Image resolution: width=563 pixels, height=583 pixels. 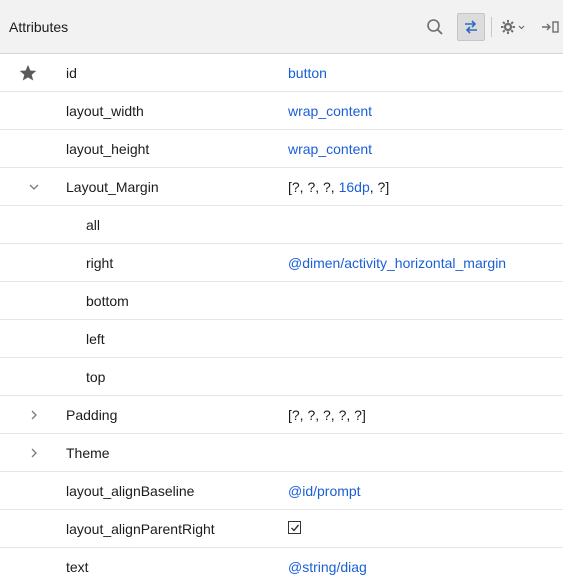 I want to click on attribute-row-layout-align-baseline: layout_alignBaseline @id/prompt, so click(x=281, y=491).